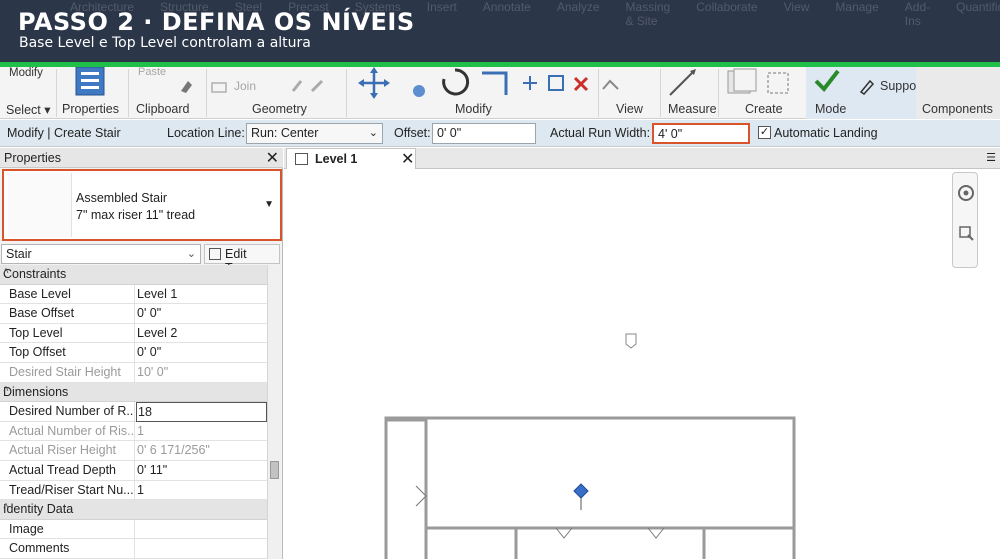  I want to click on ribbon-tab: Add-Ins, so click(917, 14).